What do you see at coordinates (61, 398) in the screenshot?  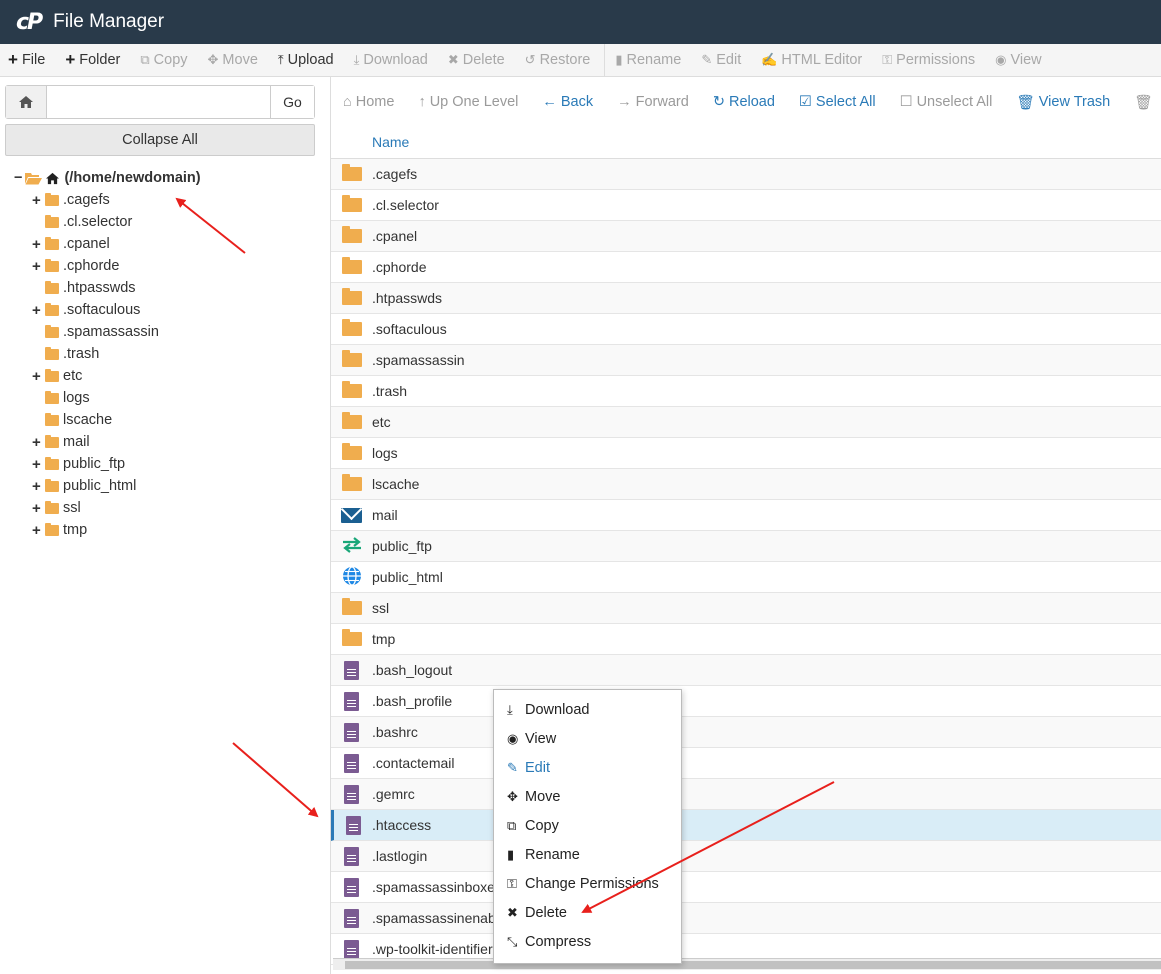 I see `tree-item: logs` at bounding box center [61, 398].